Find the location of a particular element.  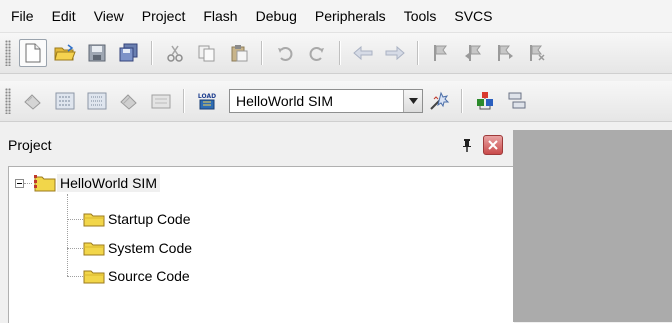

tree-root-label: HelloWorld SIM is located at coordinates (108, 183).